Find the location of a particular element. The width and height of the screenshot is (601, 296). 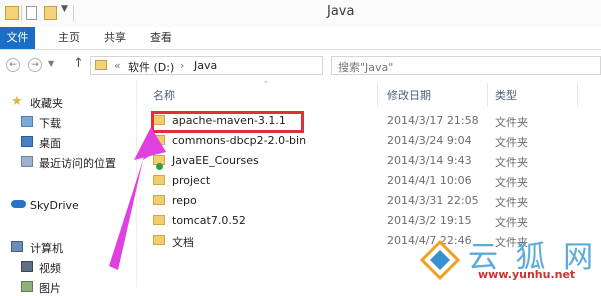

watermark-logo-icon is located at coordinates (440, 260).